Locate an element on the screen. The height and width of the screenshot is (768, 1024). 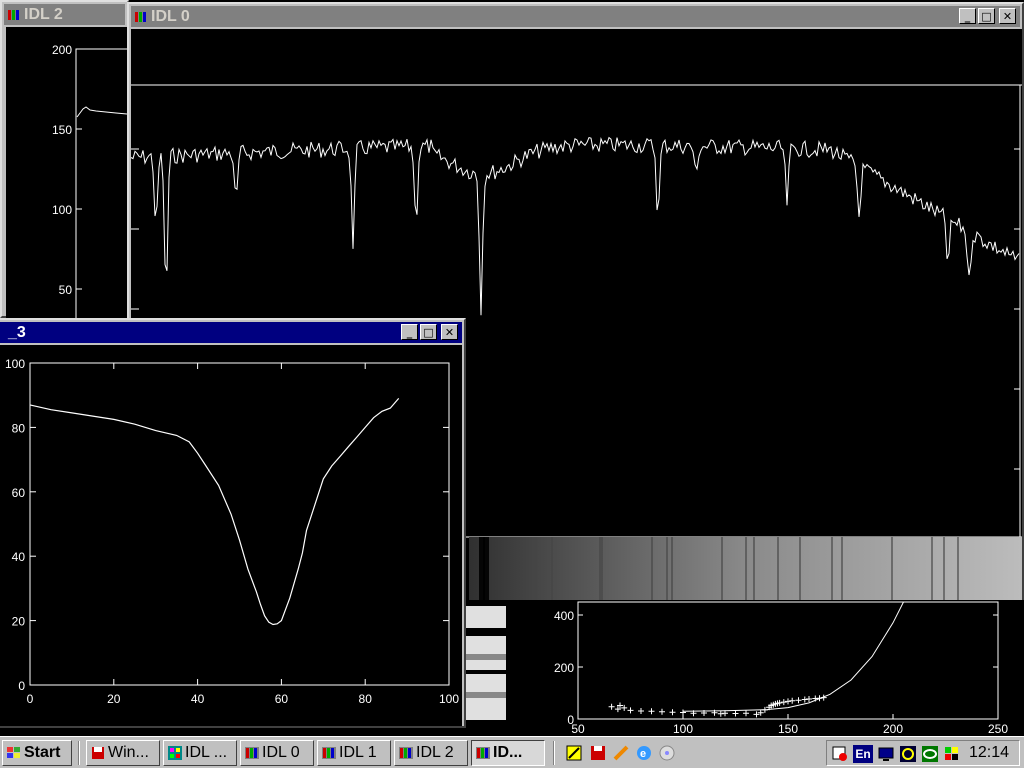
nvidia-icon is located at coordinates (930, 754).